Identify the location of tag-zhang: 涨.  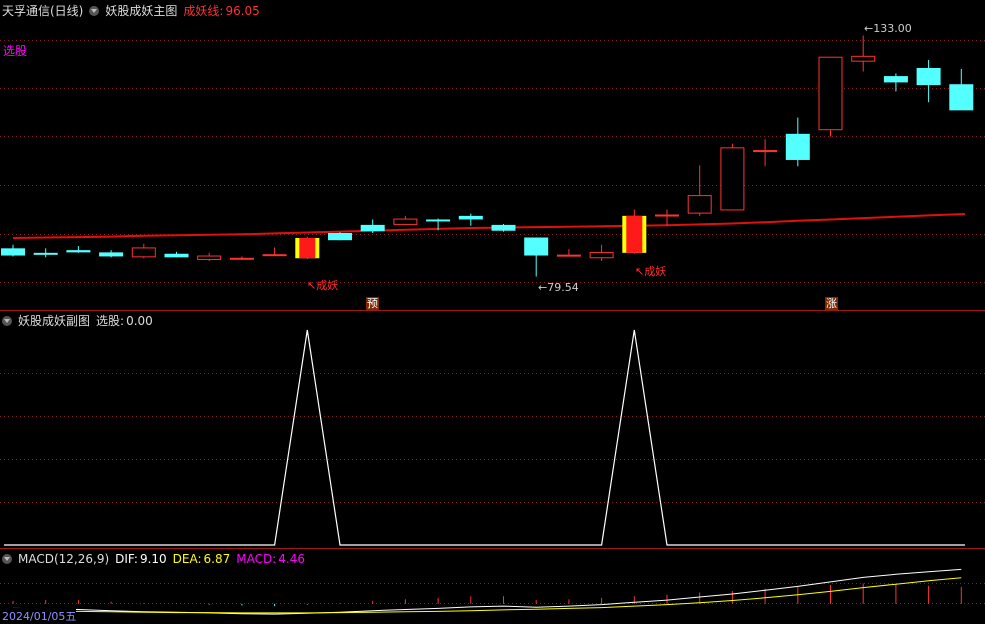
(831, 303).